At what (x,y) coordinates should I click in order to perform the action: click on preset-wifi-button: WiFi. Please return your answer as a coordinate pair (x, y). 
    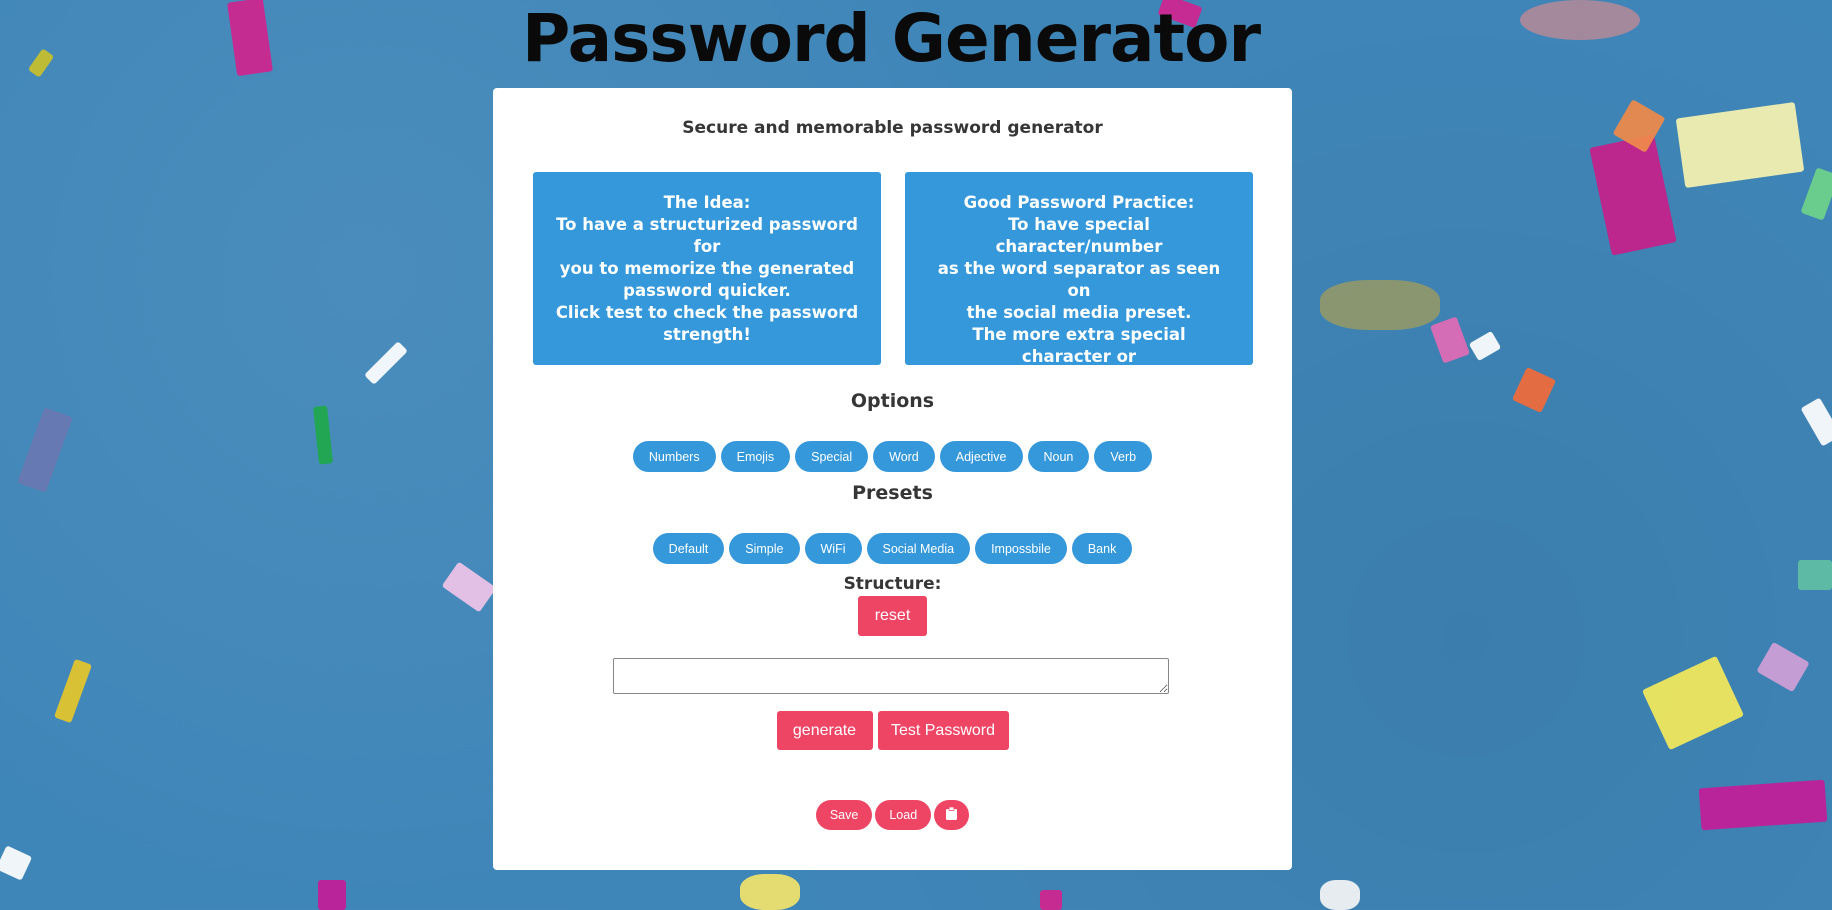
    Looking at the image, I should click on (833, 548).